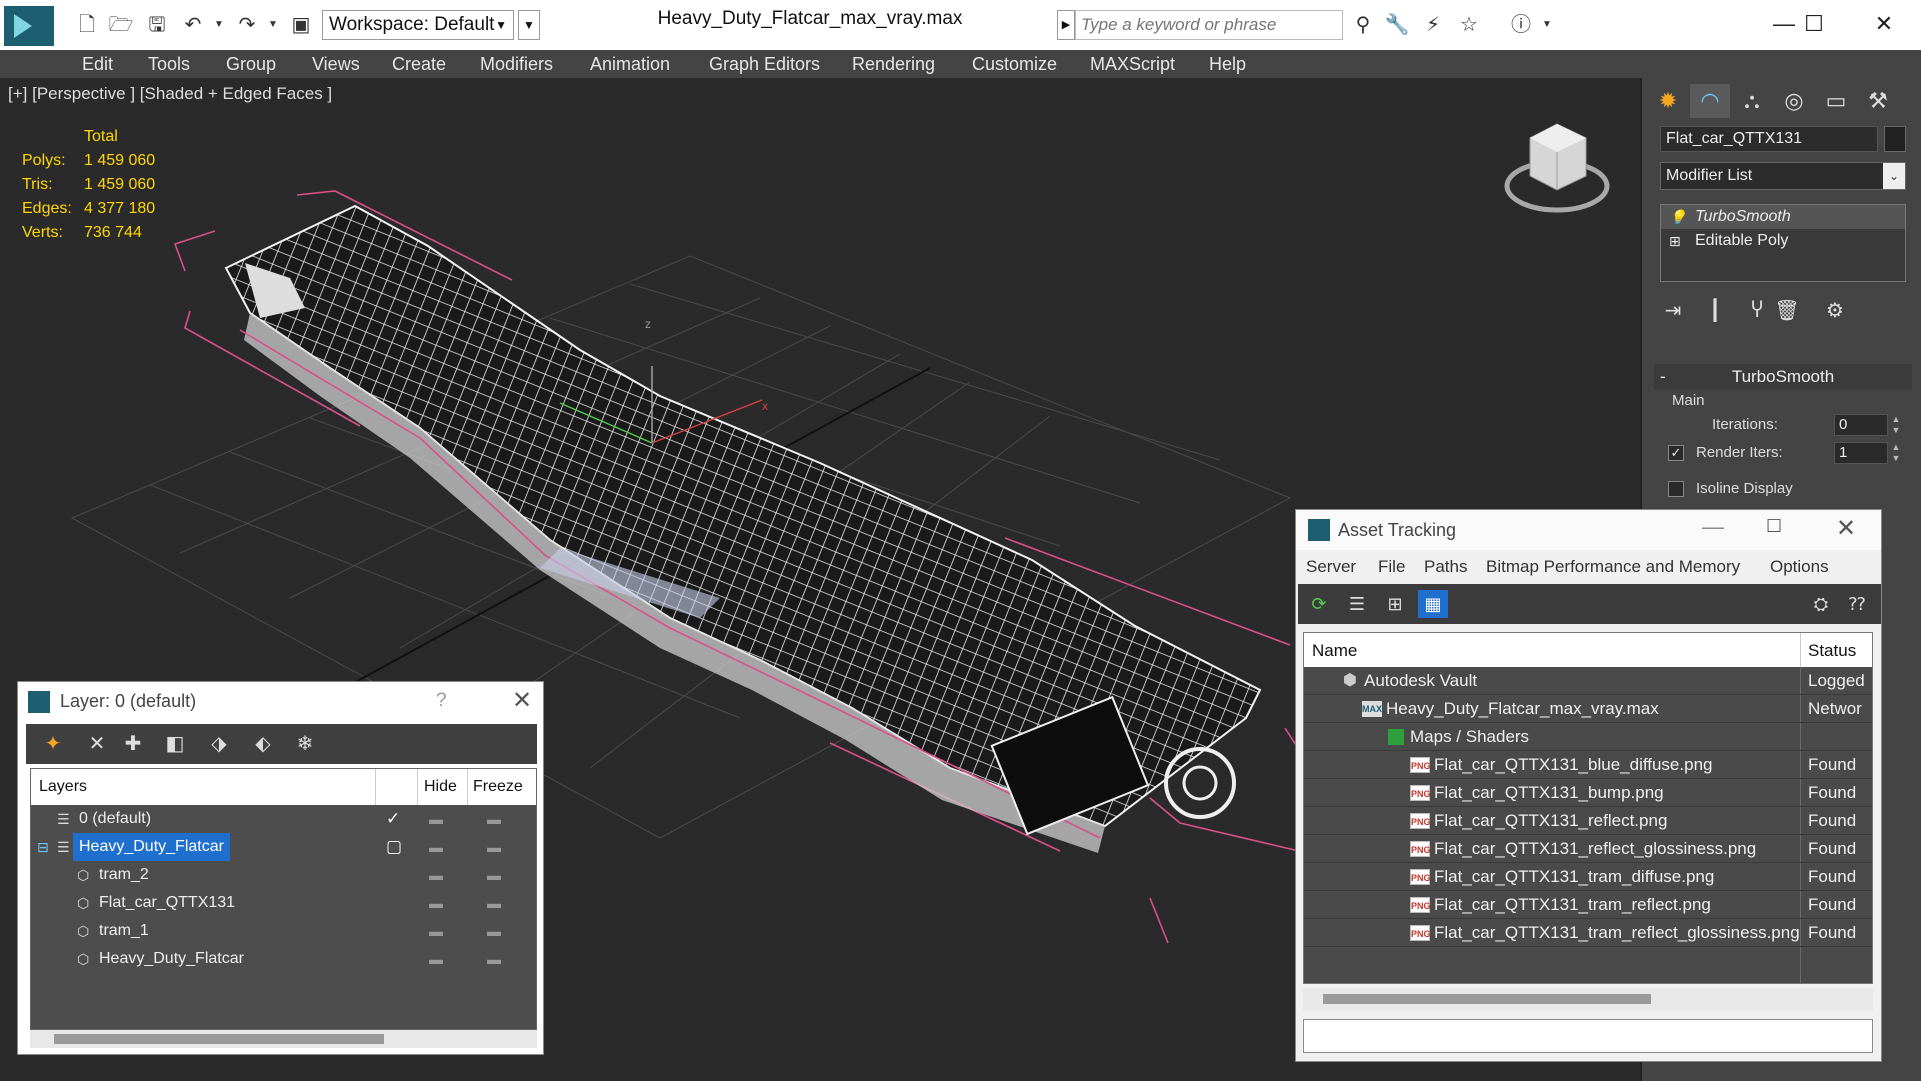 Image resolution: width=1921 pixels, height=1081 pixels. I want to click on menu-group: Group, so click(251, 64).